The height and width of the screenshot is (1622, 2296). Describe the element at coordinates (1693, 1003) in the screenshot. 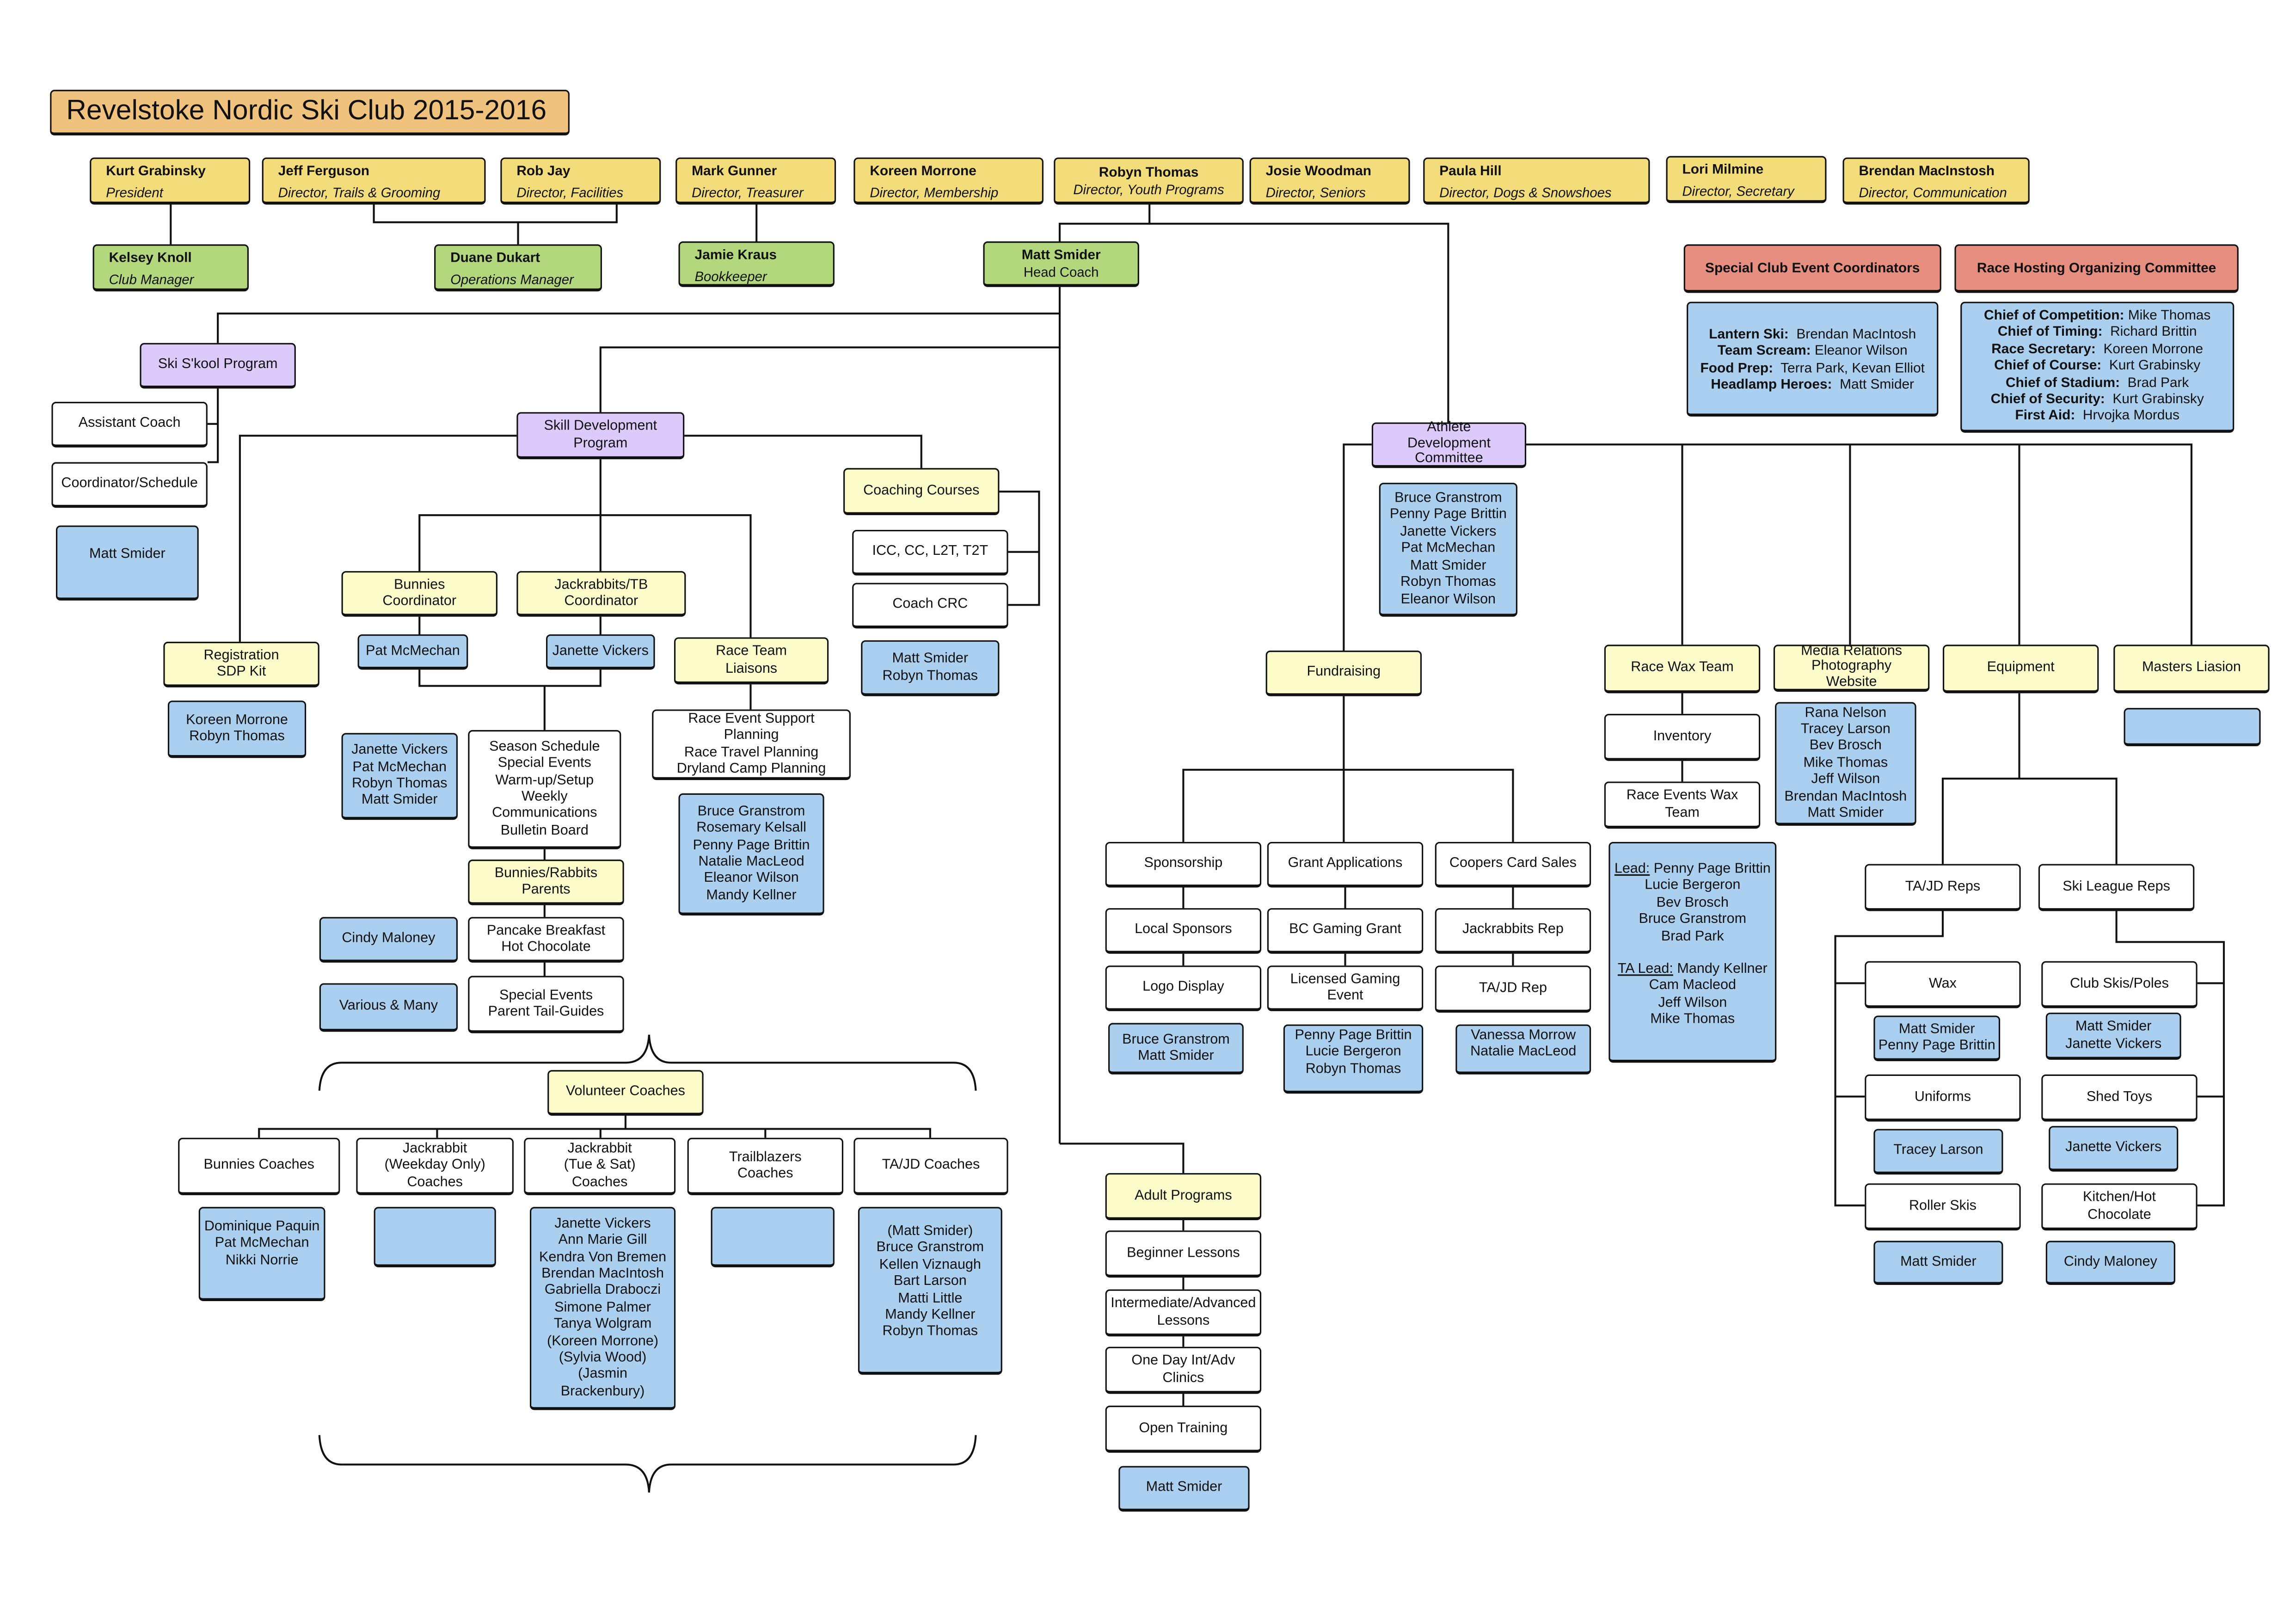

I see `race-wax-ta-members: Cam Macleod Jeff Wilson Mike Thomas` at that location.